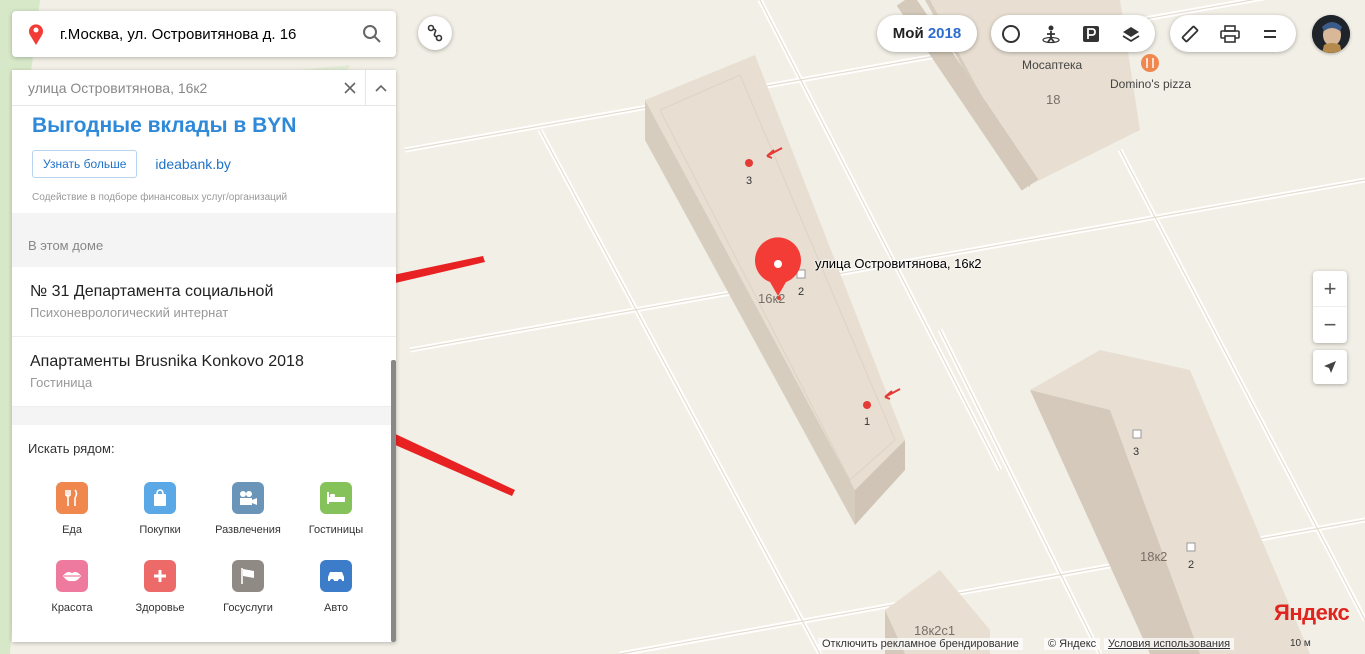 The image size is (1365, 654). I want to click on learn-more-button: Узнать больше, so click(85, 164).